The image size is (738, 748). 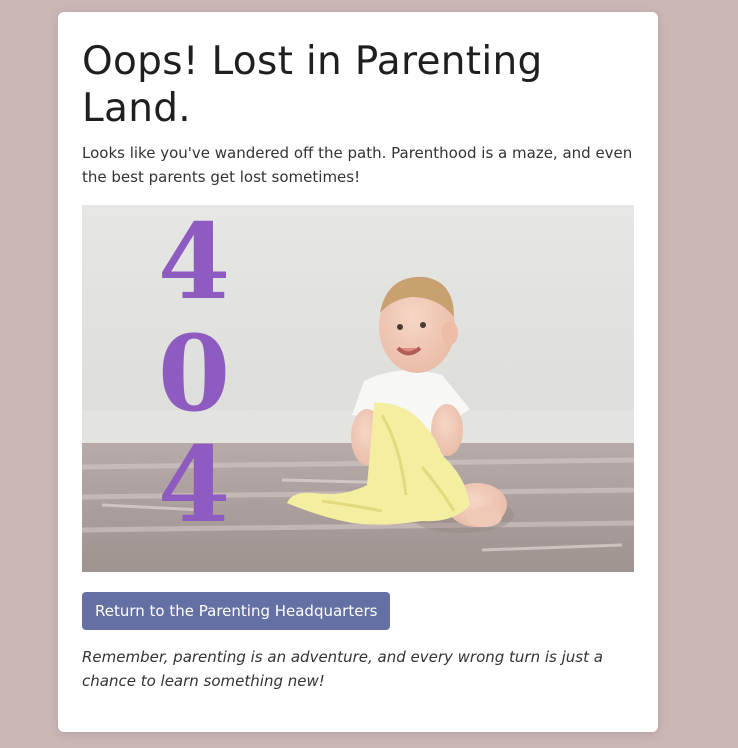 I want to click on error-digit-2: 0, so click(x=194, y=373).